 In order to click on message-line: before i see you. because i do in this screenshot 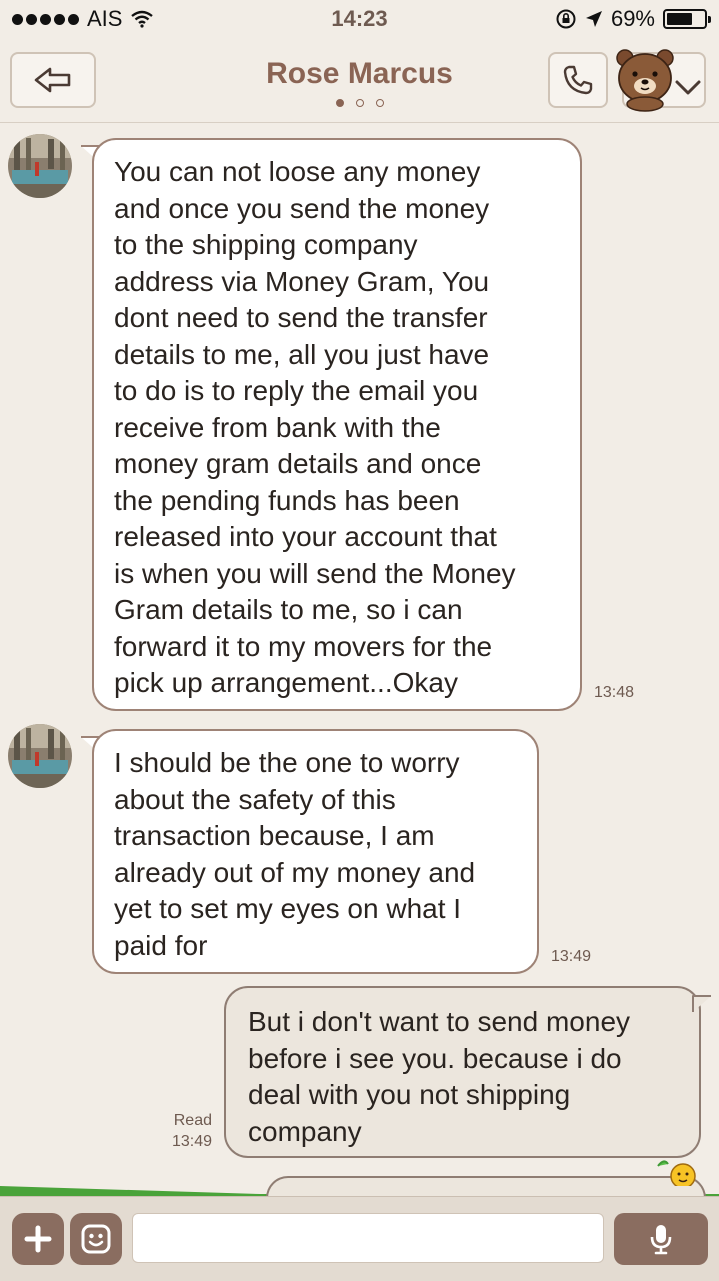, I will do `click(435, 1058)`.